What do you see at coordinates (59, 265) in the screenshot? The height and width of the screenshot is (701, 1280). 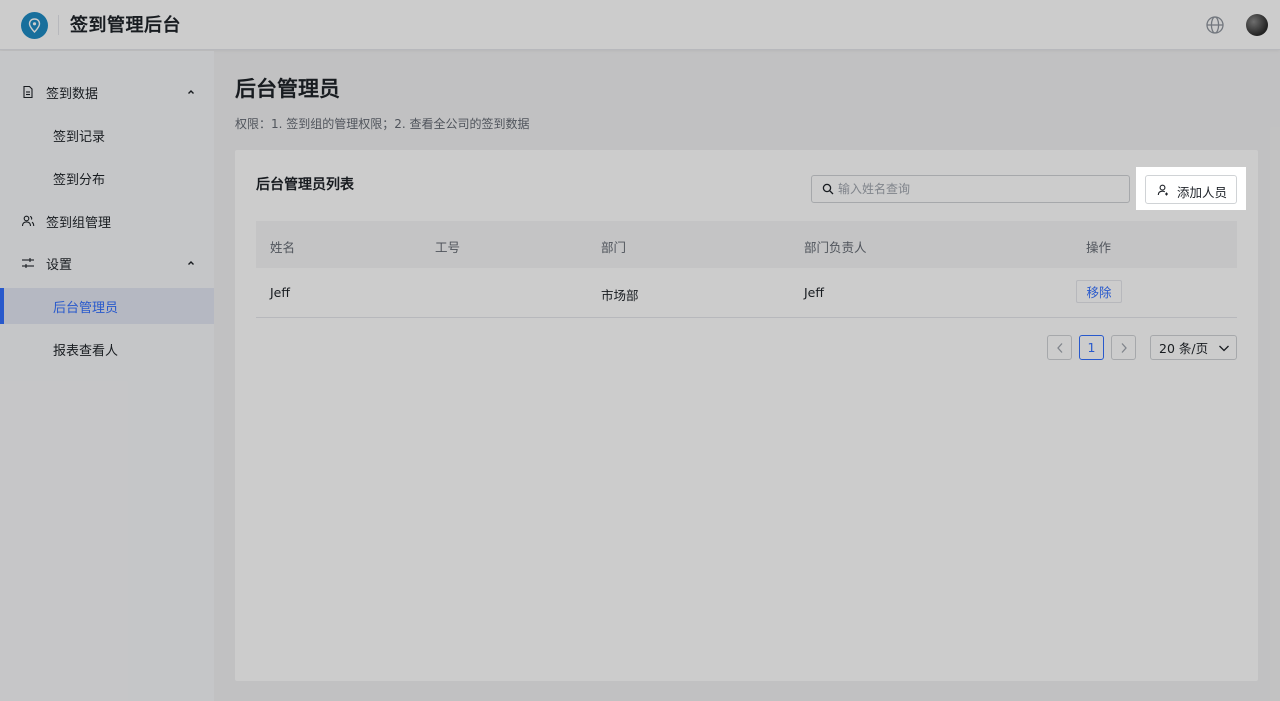 I see `sidebar-item-label: 设置` at bounding box center [59, 265].